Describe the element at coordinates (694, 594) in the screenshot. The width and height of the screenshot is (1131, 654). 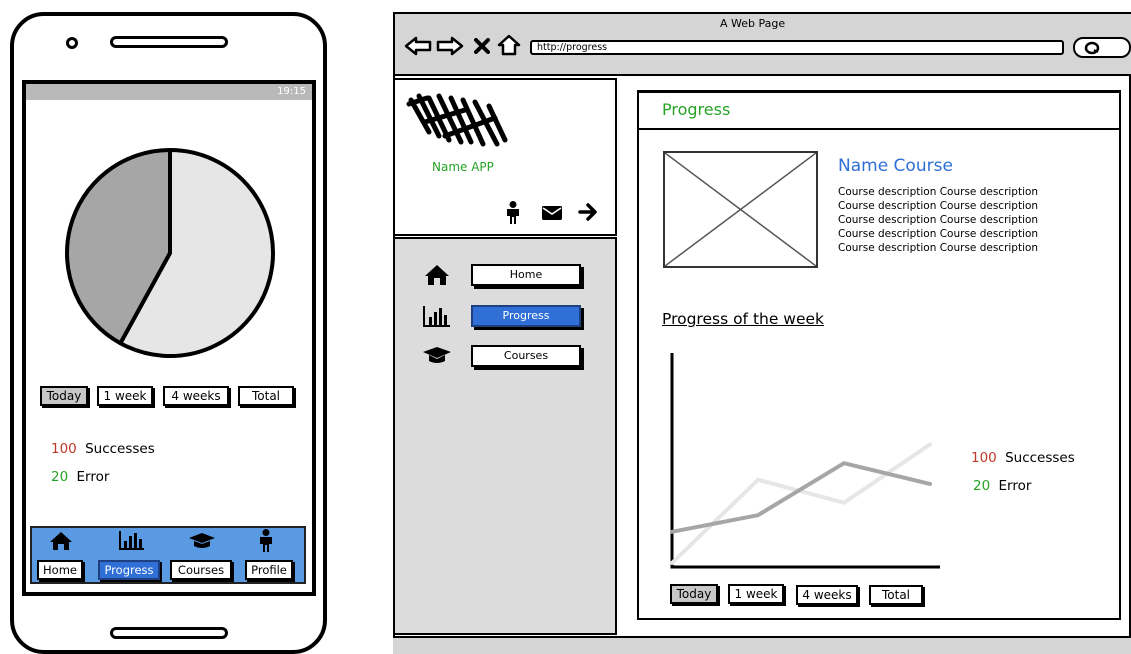
I see `browser-filter-today: Today` at that location.